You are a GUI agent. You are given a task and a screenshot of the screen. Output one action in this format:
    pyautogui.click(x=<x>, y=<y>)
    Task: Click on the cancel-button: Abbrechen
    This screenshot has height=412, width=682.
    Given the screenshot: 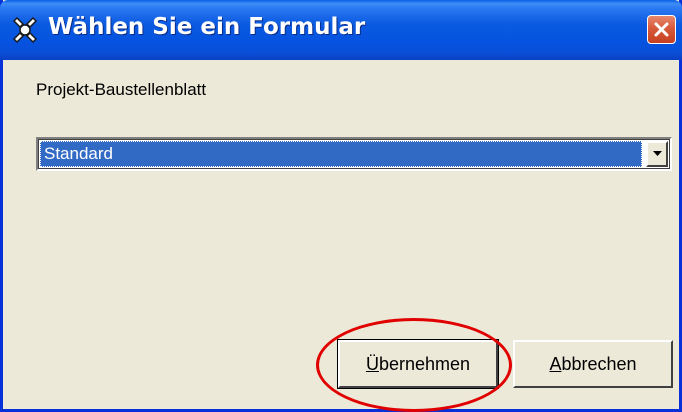 What is the action you would take?
    pyautogui.click(x=593, y=364)
    